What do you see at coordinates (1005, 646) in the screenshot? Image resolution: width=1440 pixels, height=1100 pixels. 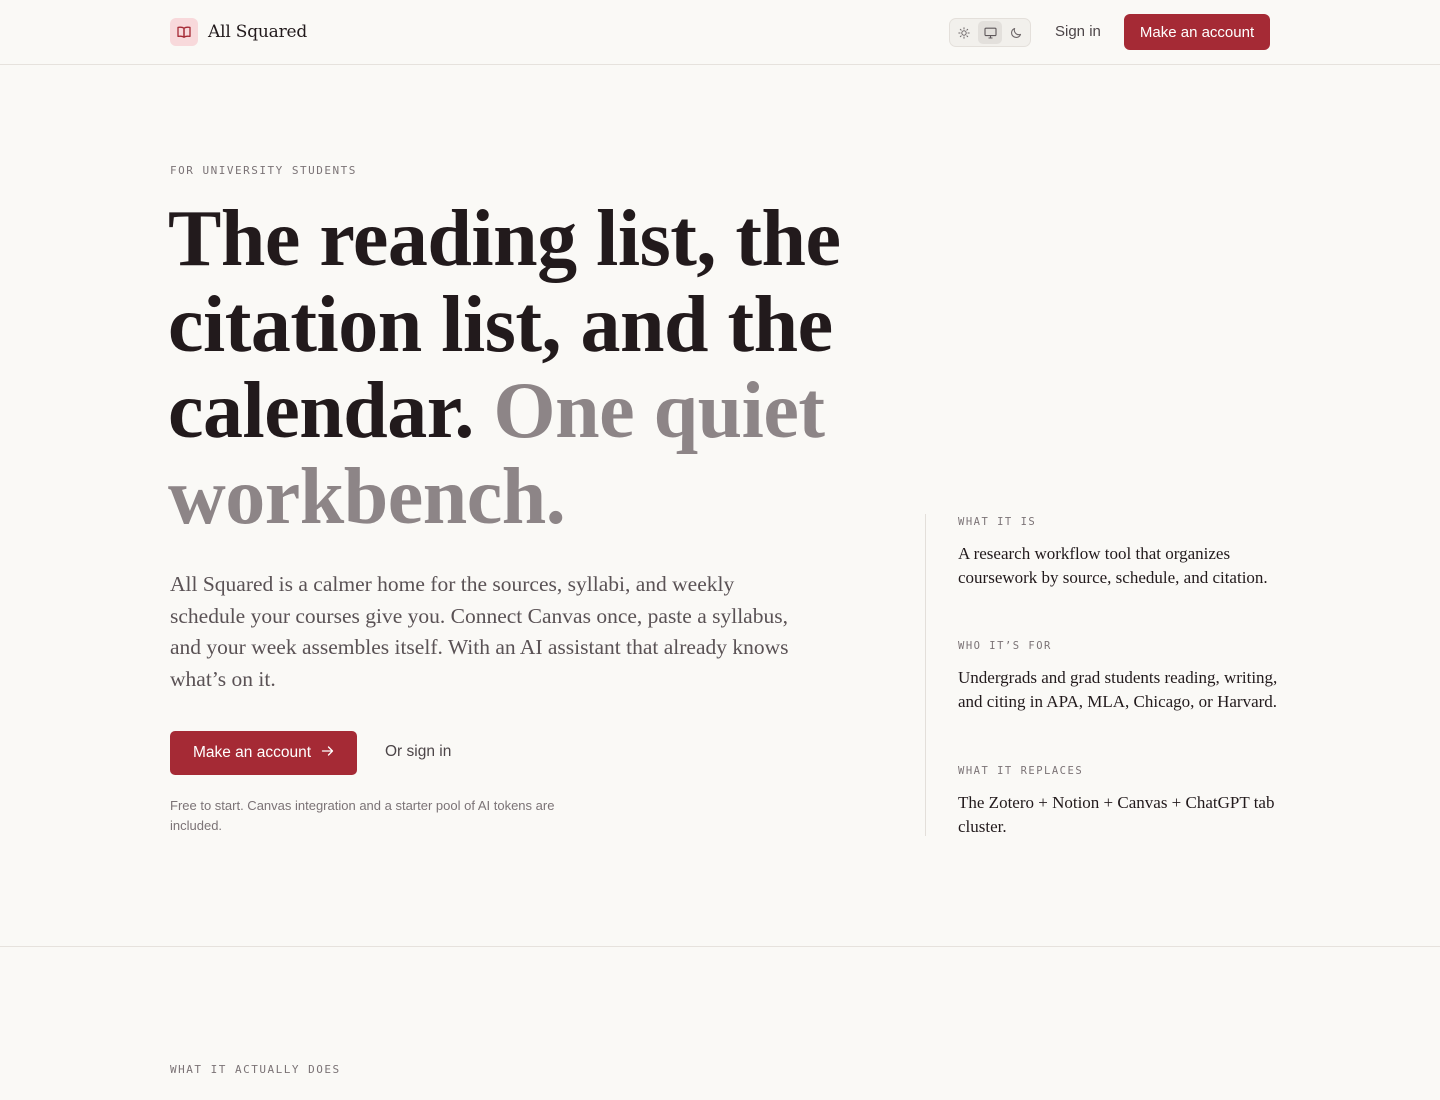 I see `summary-label: WHO IT’S FOR` at bounding box center [1005, 646].